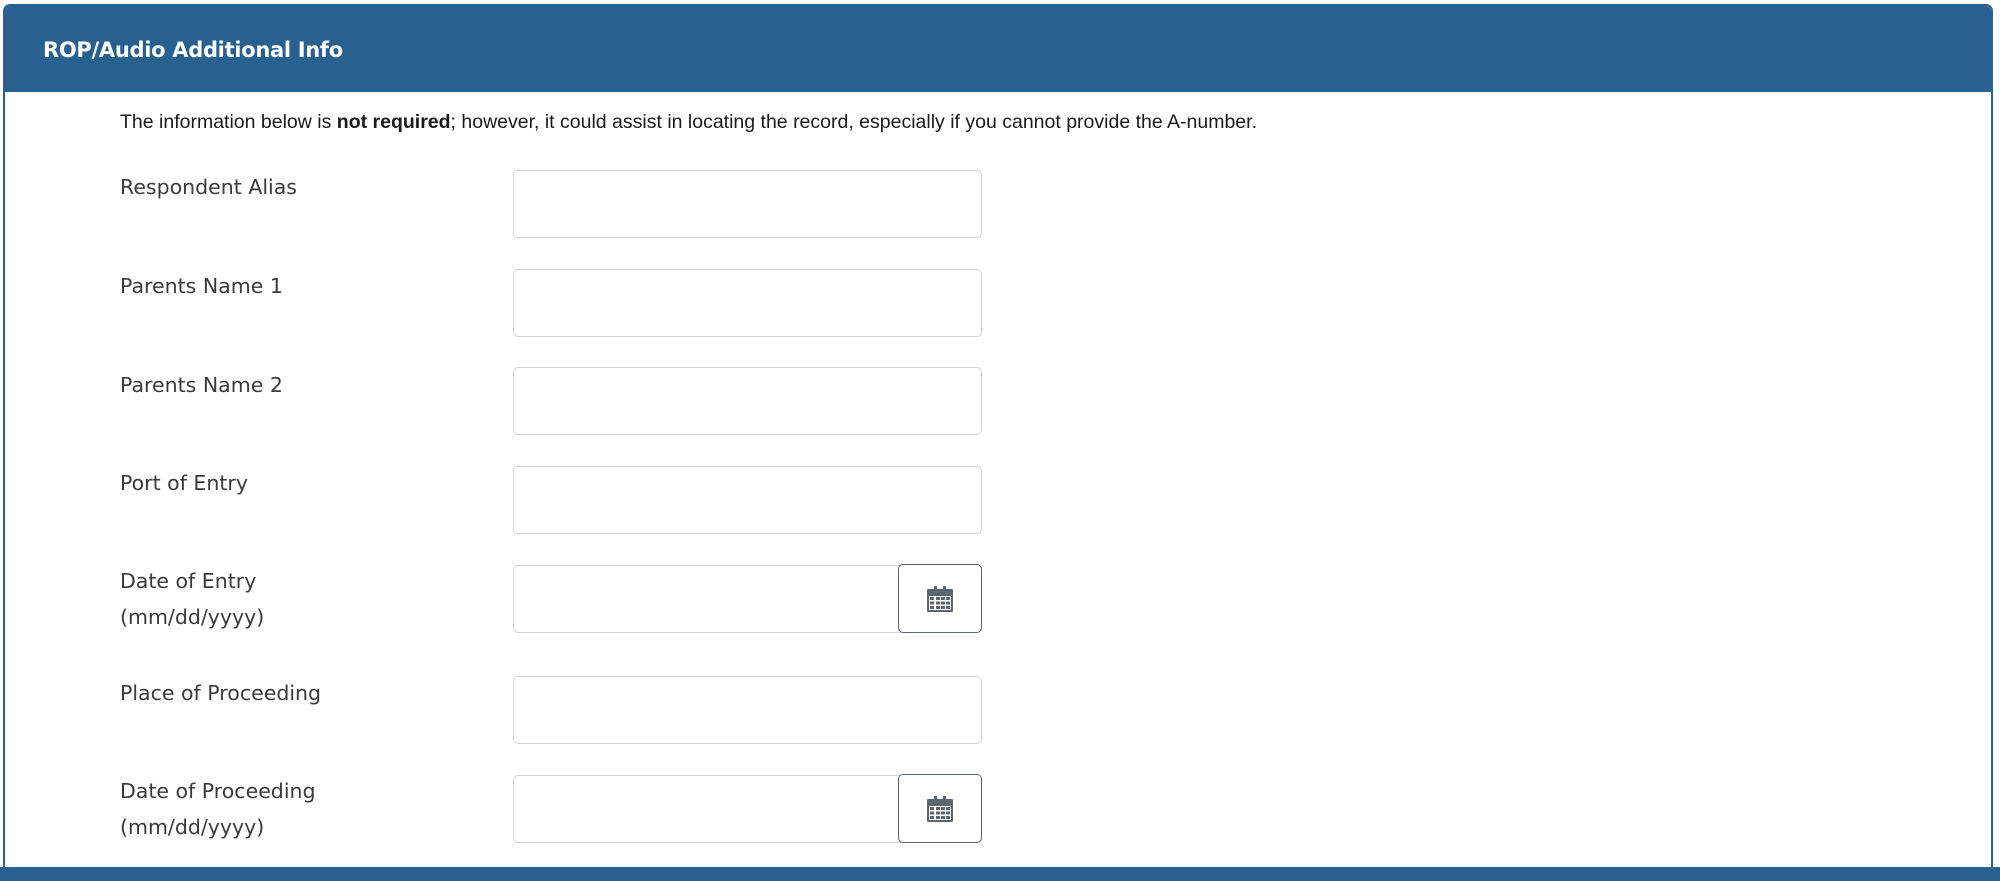  Describe the element at coordinates (1000, 874) in the screenshot. I see `panel-bottom-bar` at that location.